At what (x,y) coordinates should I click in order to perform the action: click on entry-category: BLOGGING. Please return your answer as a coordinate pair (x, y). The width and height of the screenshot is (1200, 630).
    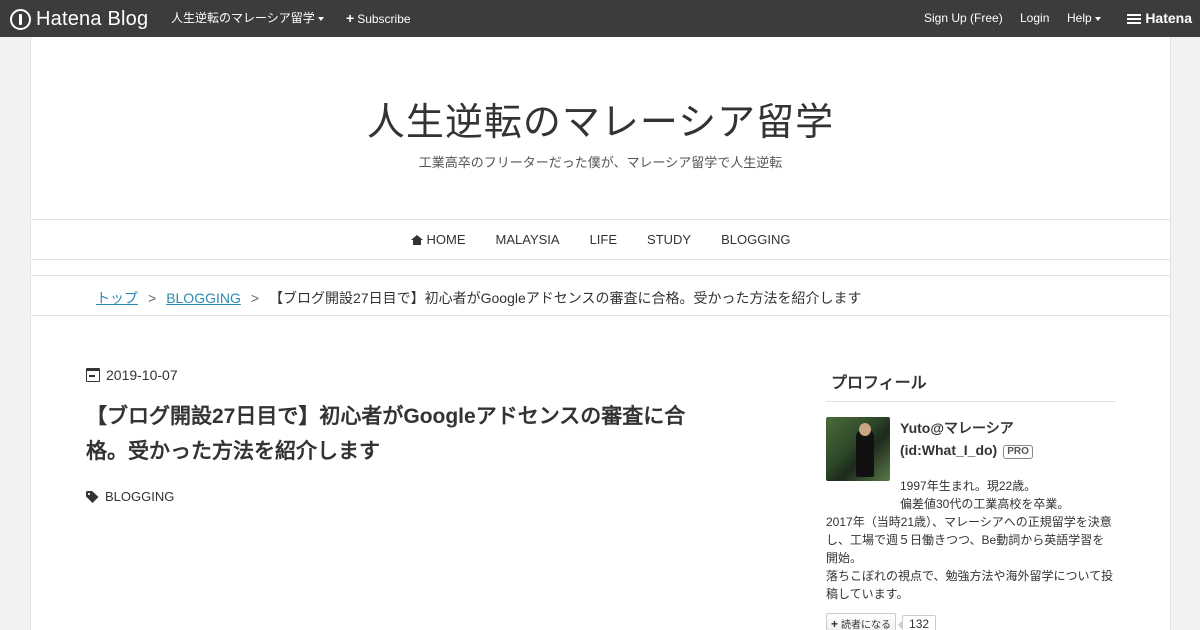
    Looking at the image, I should click on (130, 496).